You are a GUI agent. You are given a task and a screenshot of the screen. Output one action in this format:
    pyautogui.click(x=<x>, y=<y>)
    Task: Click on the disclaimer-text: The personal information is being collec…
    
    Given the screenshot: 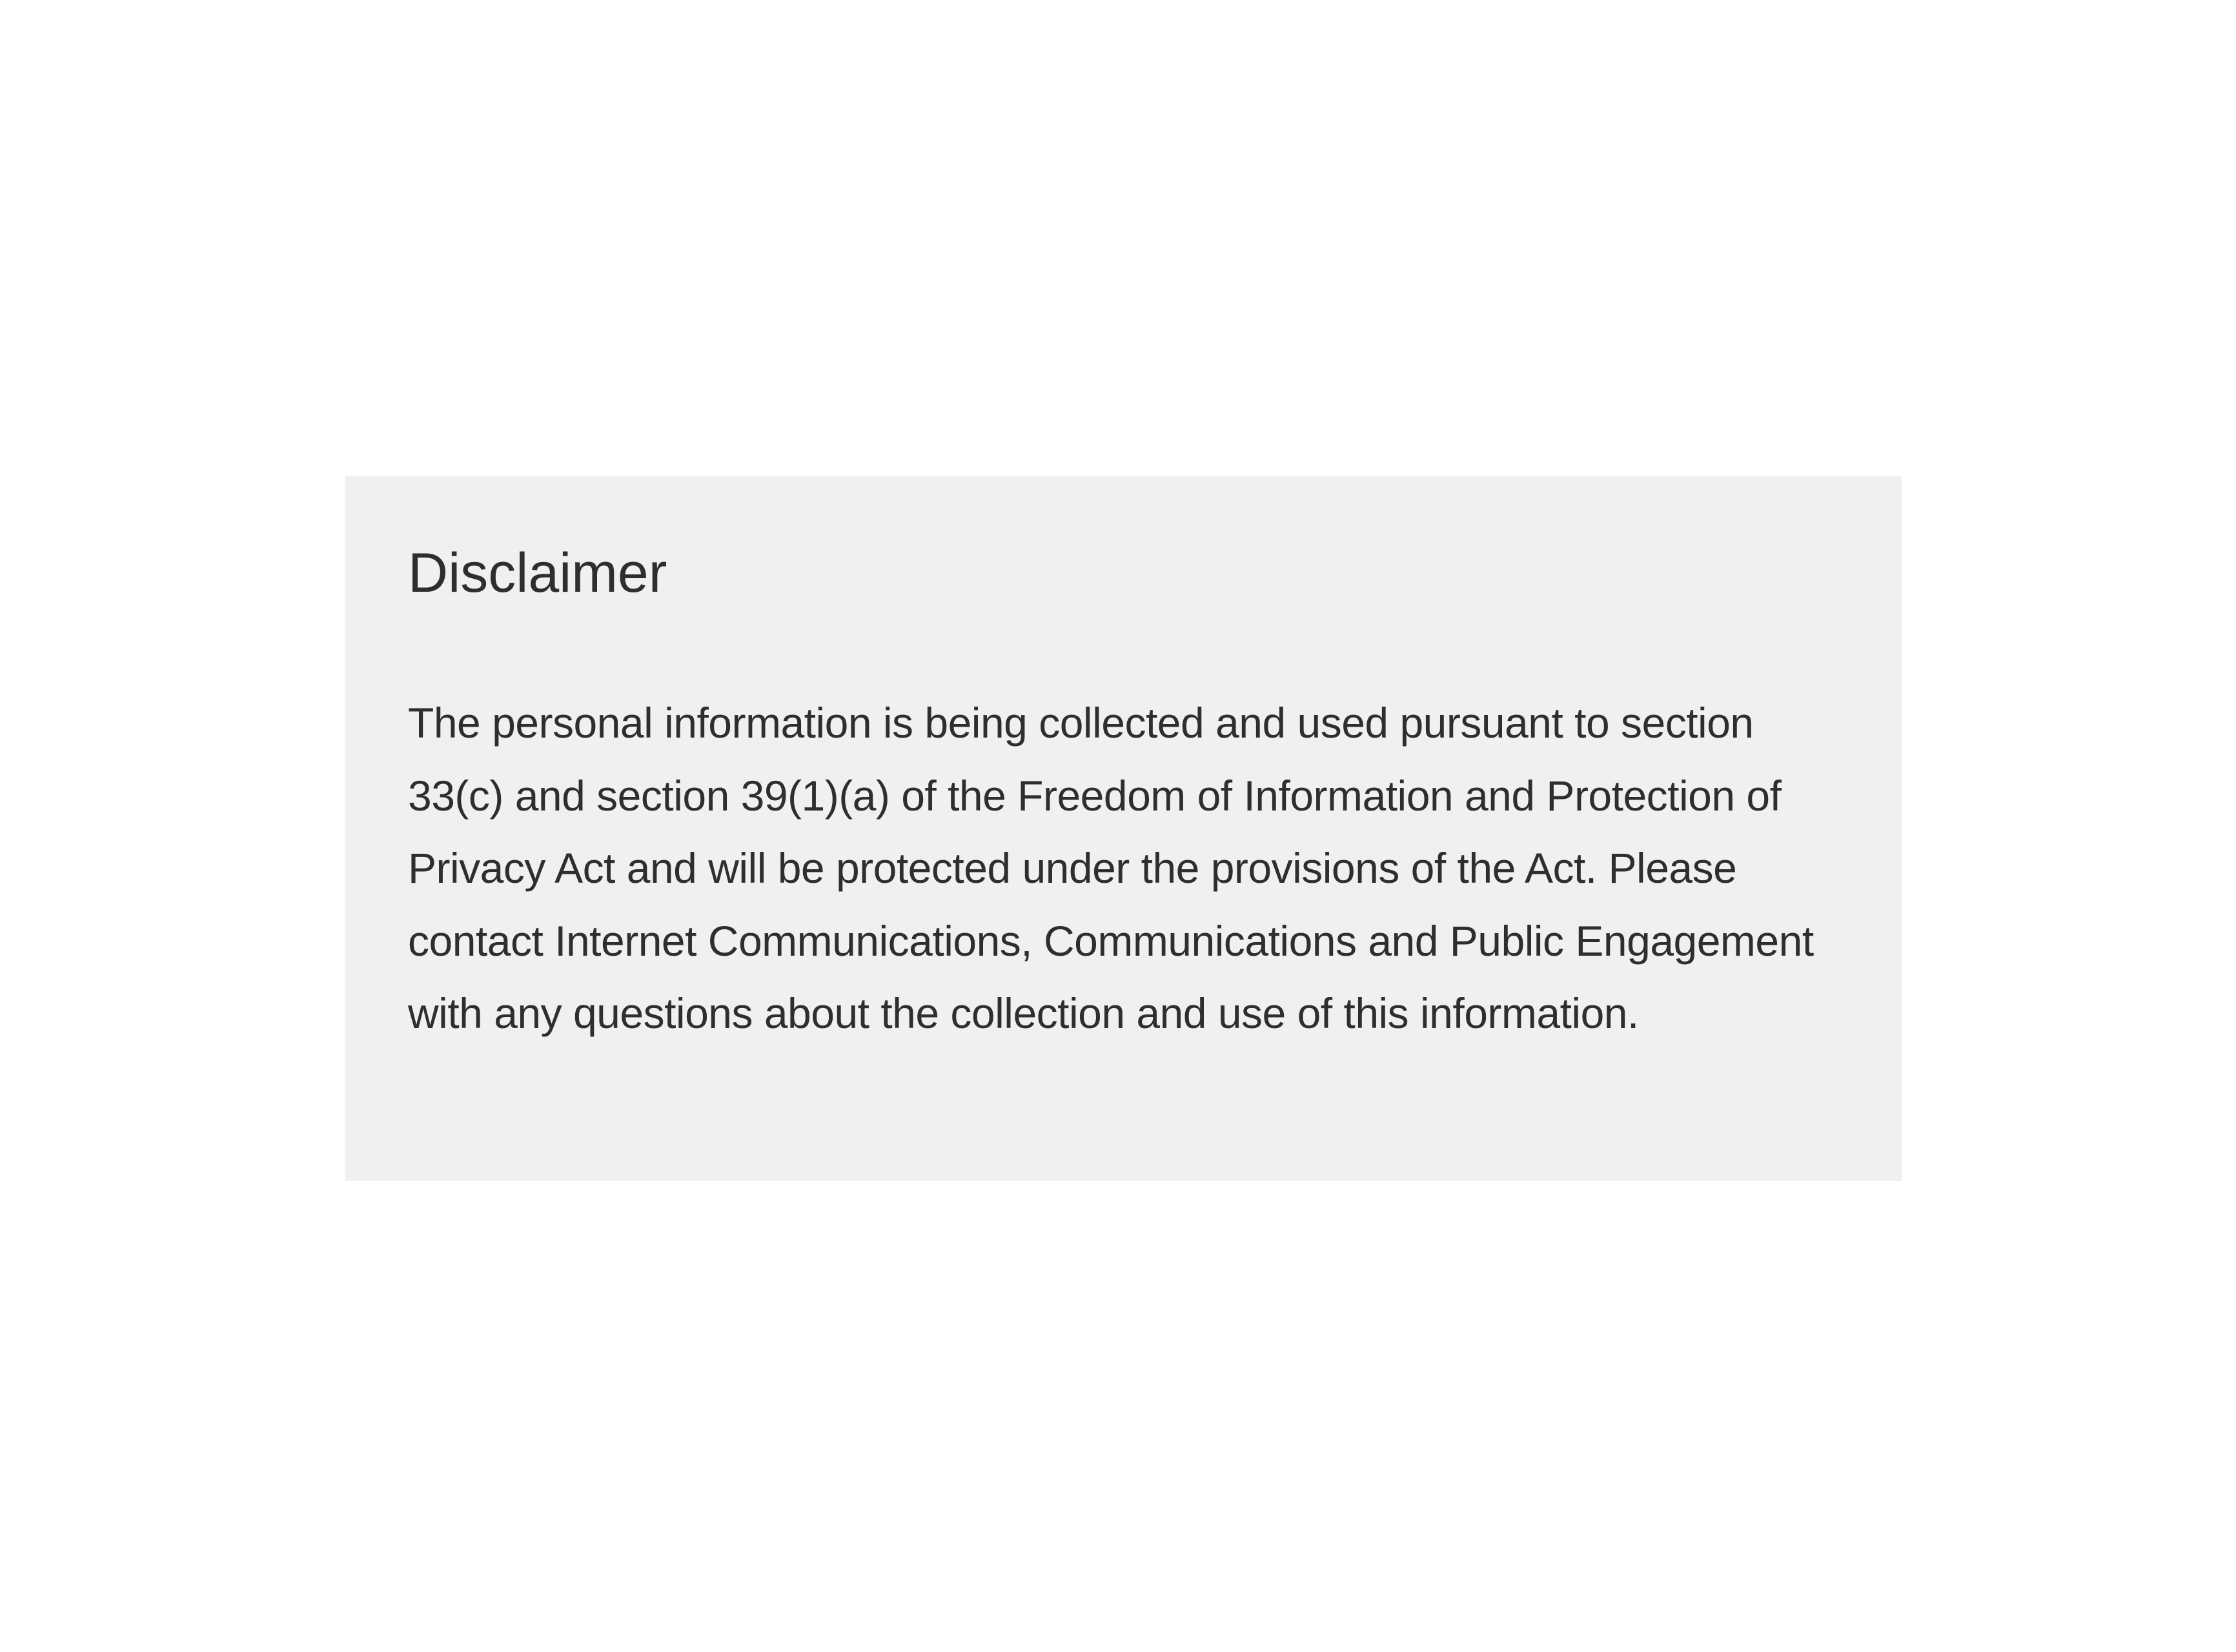 What is the action you would take?
    pyautogui.click(x=1111, y=868)
    